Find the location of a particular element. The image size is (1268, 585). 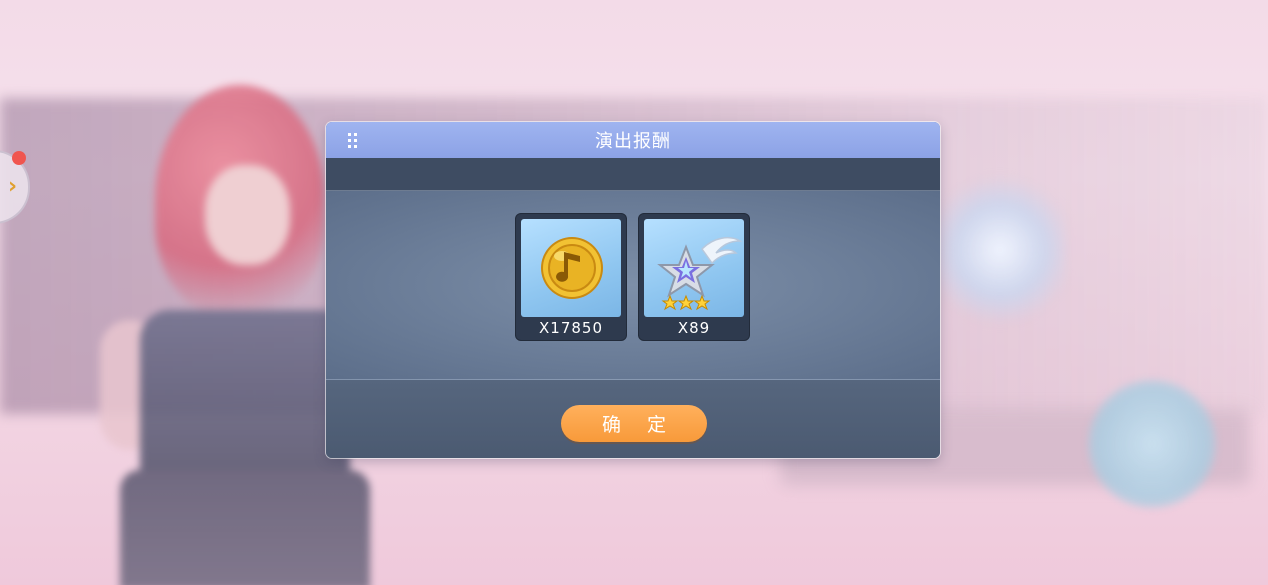

music-note-coin-icon is located at coordinates (572, 268).